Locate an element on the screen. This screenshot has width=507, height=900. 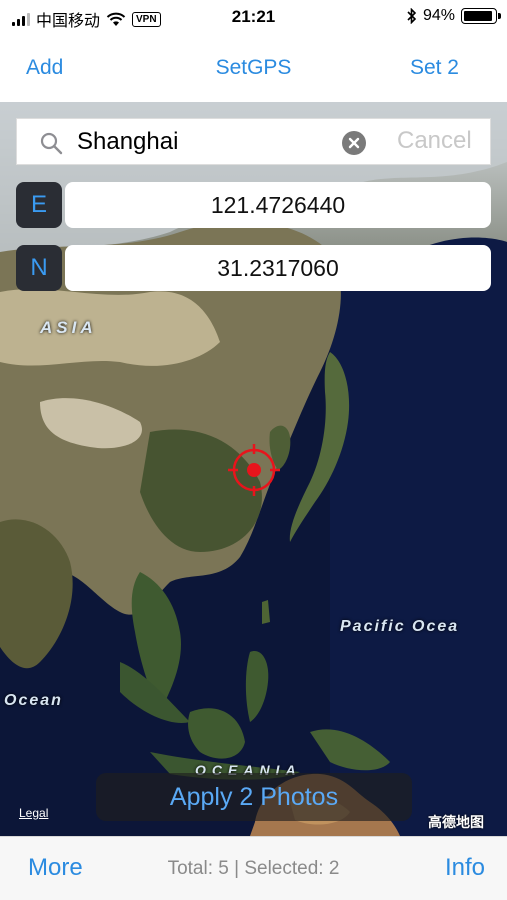
latitude-tag: N is located at coordinates (39, 268).